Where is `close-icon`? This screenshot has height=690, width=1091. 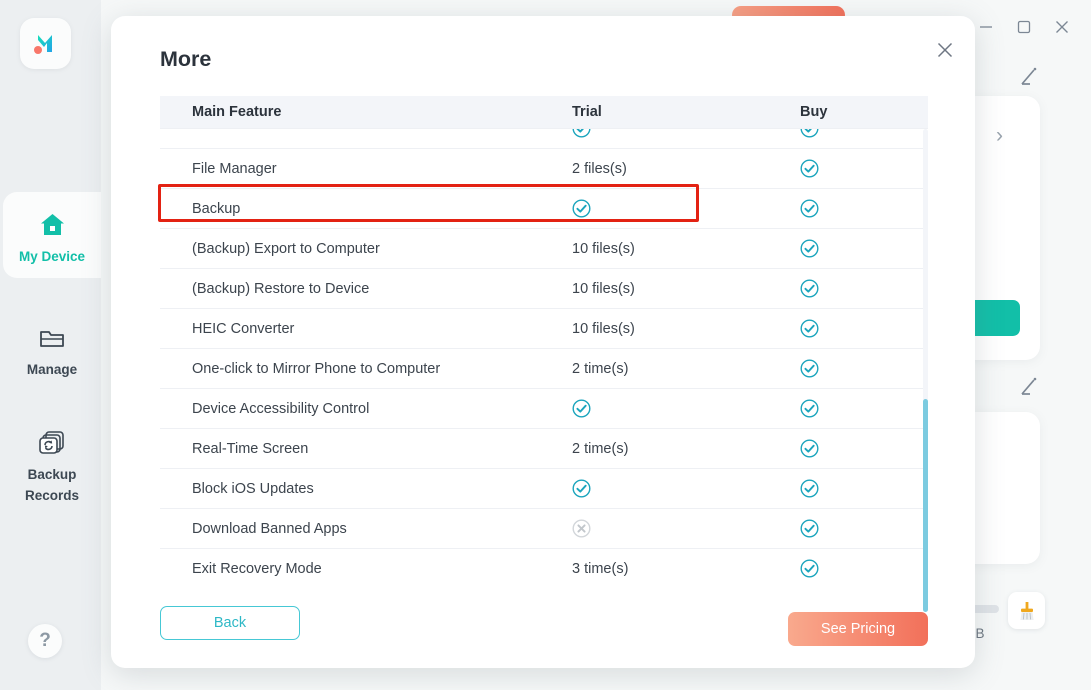 close-icon is located at coordinates (945, 50).